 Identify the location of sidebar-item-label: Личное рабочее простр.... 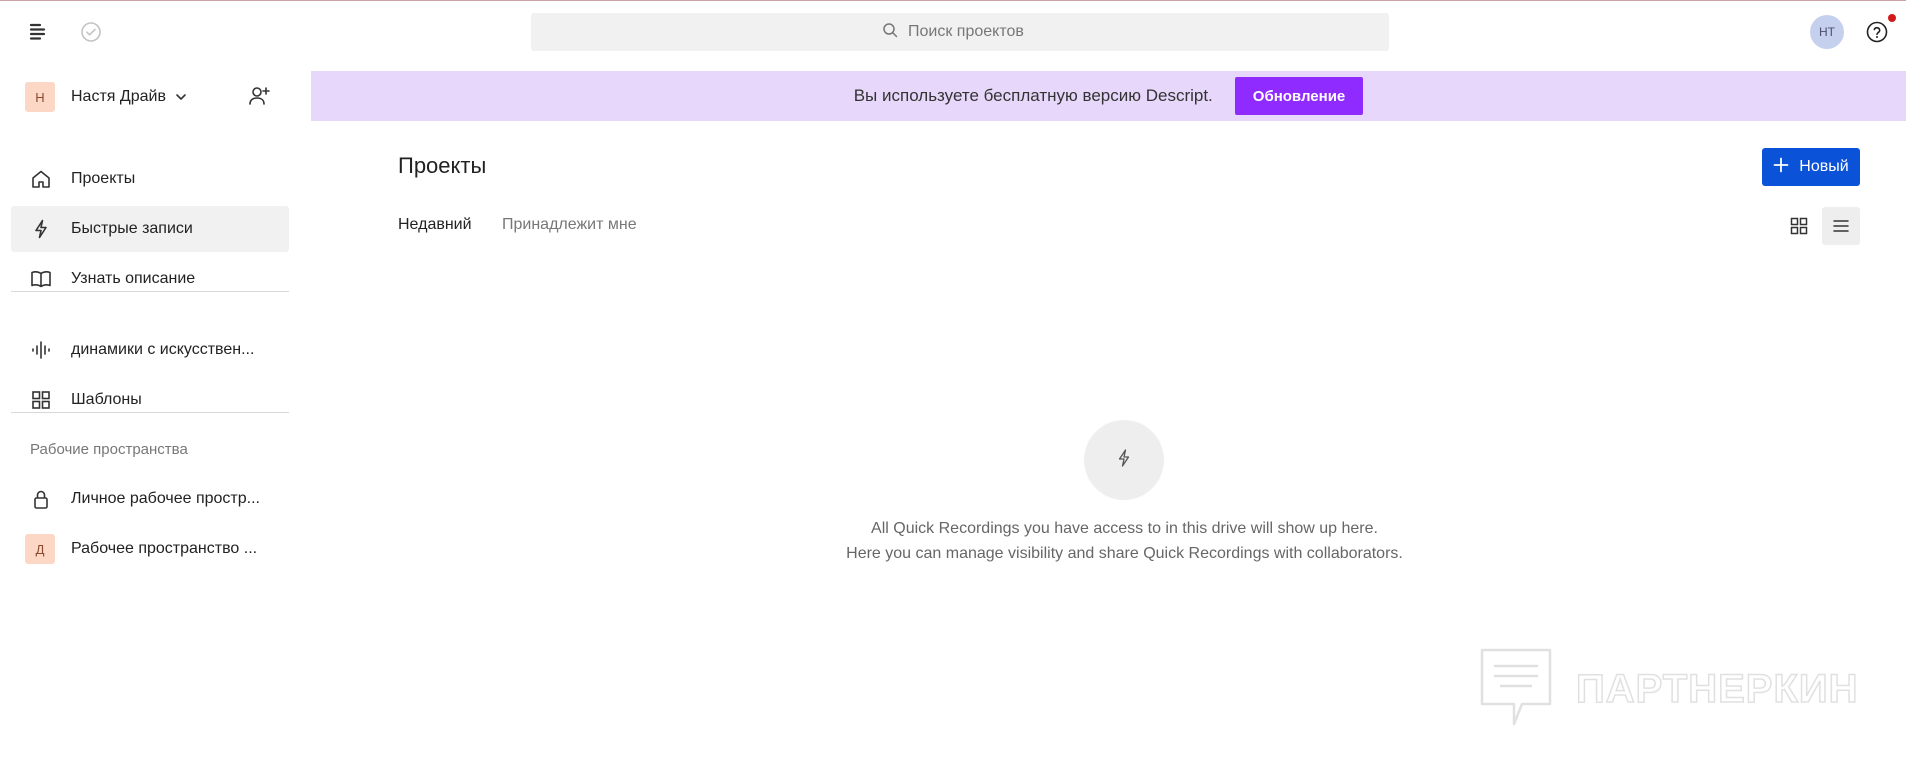
(165, 498).